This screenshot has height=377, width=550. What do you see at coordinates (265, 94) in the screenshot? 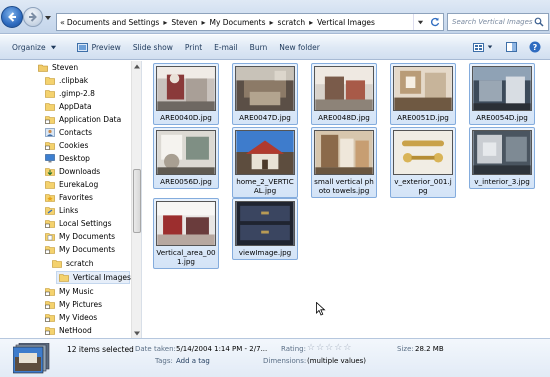
I see `file-tile-are0047d: ARE0047D.jpg` at bounding box center [265, 94].